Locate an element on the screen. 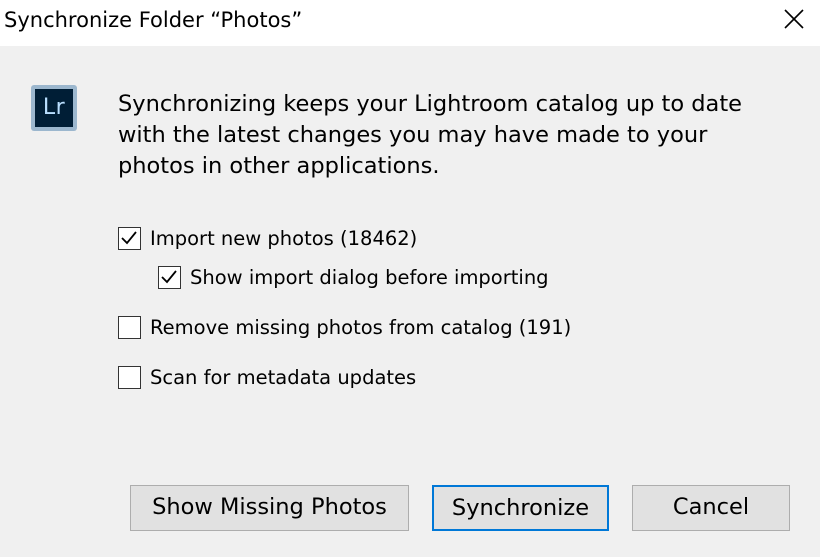  import-new-photos-label: Import new photos (18462) is located at coordinates (284, 238).